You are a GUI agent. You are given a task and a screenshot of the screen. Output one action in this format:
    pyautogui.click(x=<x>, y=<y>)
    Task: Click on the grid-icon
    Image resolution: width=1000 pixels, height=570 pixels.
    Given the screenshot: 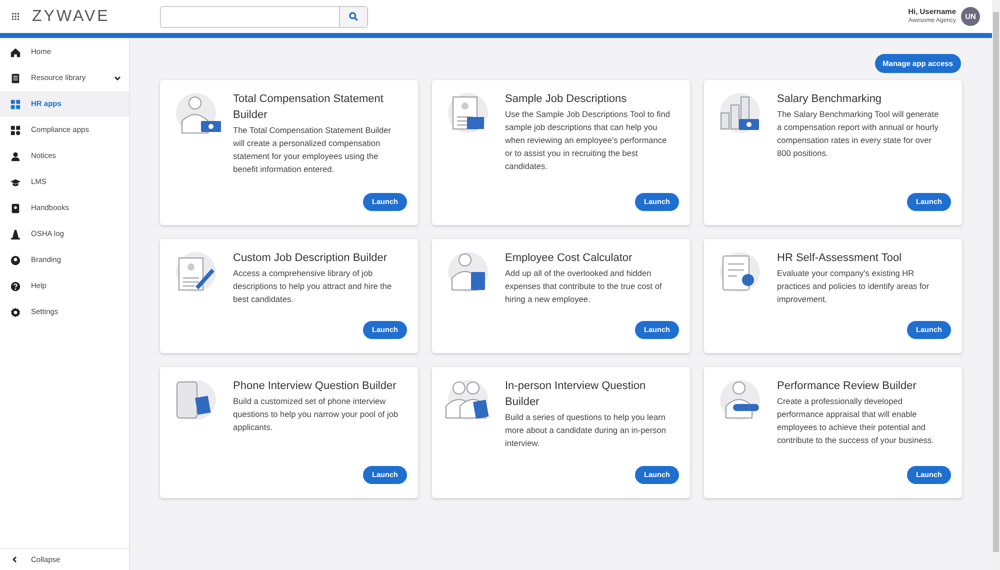 What is the action you would take?
    pyautogui.click(x=15, y=104)
    